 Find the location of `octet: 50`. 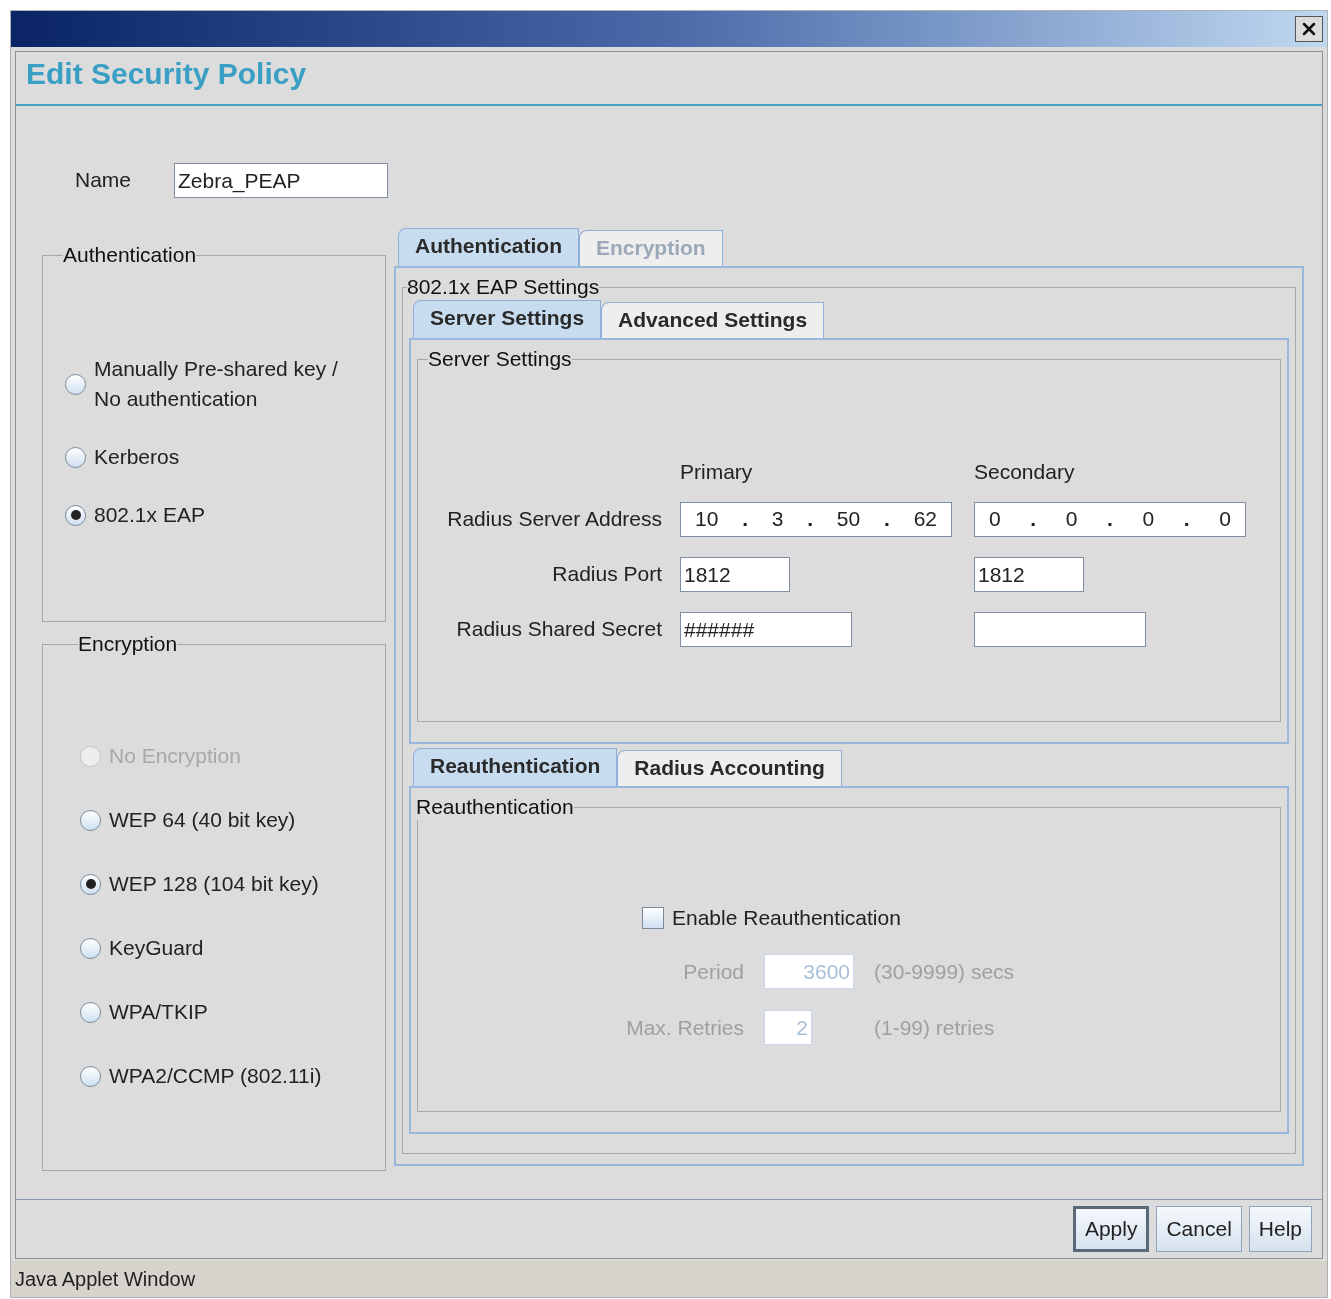

octet: 50 is located at coordinates (848, 519).